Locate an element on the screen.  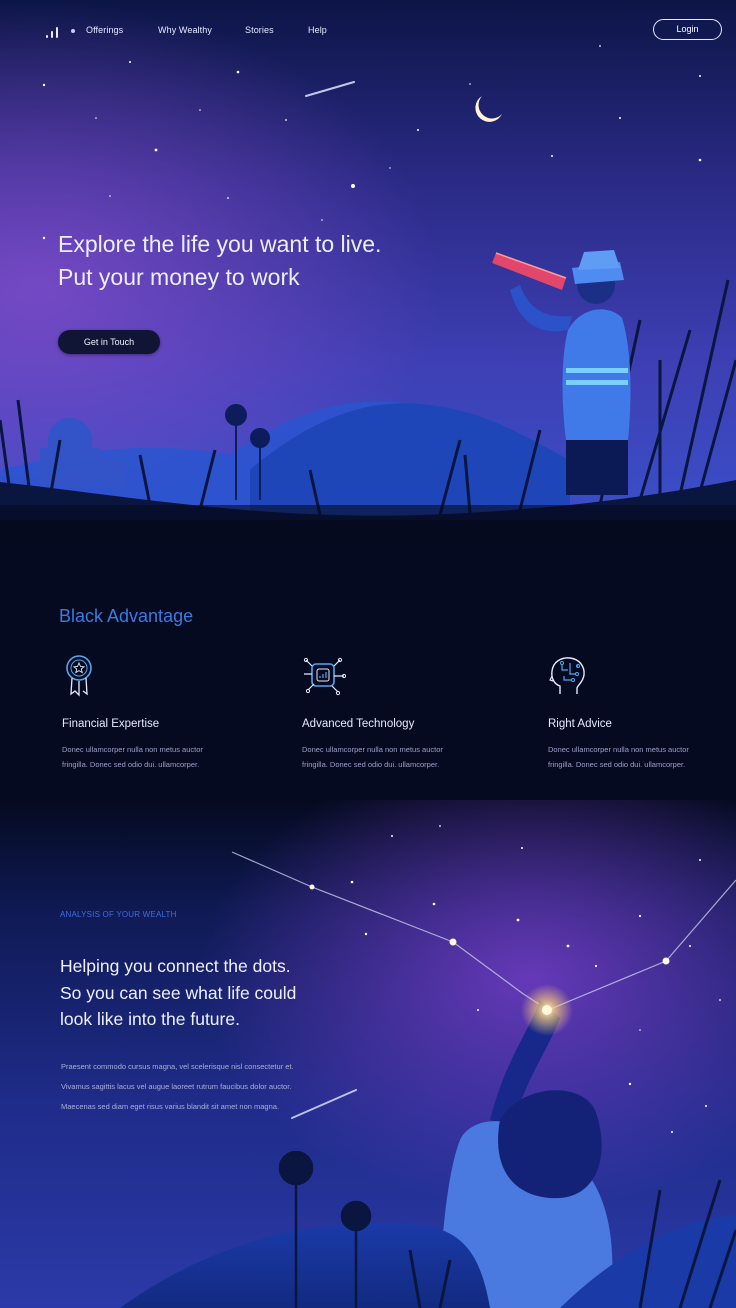
hero-title-line: Explore the life you want to live. is located at coordinates (220, 244).